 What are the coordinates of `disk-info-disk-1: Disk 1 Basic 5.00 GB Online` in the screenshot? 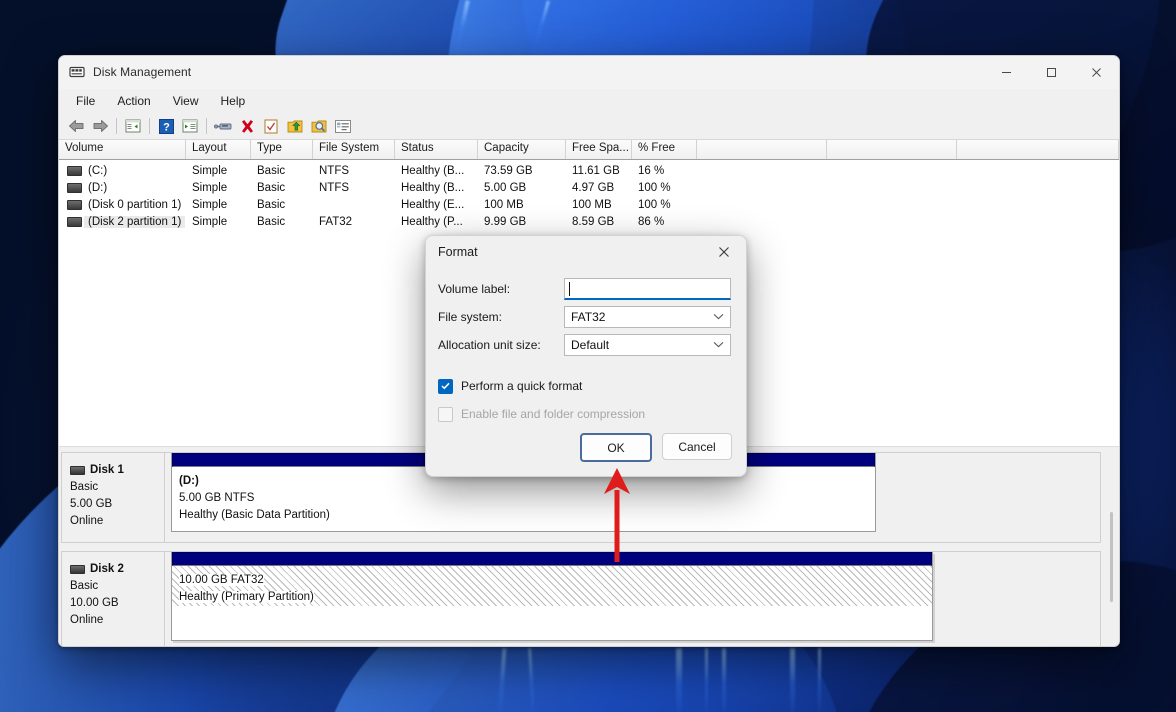 It's located at (113, 497).